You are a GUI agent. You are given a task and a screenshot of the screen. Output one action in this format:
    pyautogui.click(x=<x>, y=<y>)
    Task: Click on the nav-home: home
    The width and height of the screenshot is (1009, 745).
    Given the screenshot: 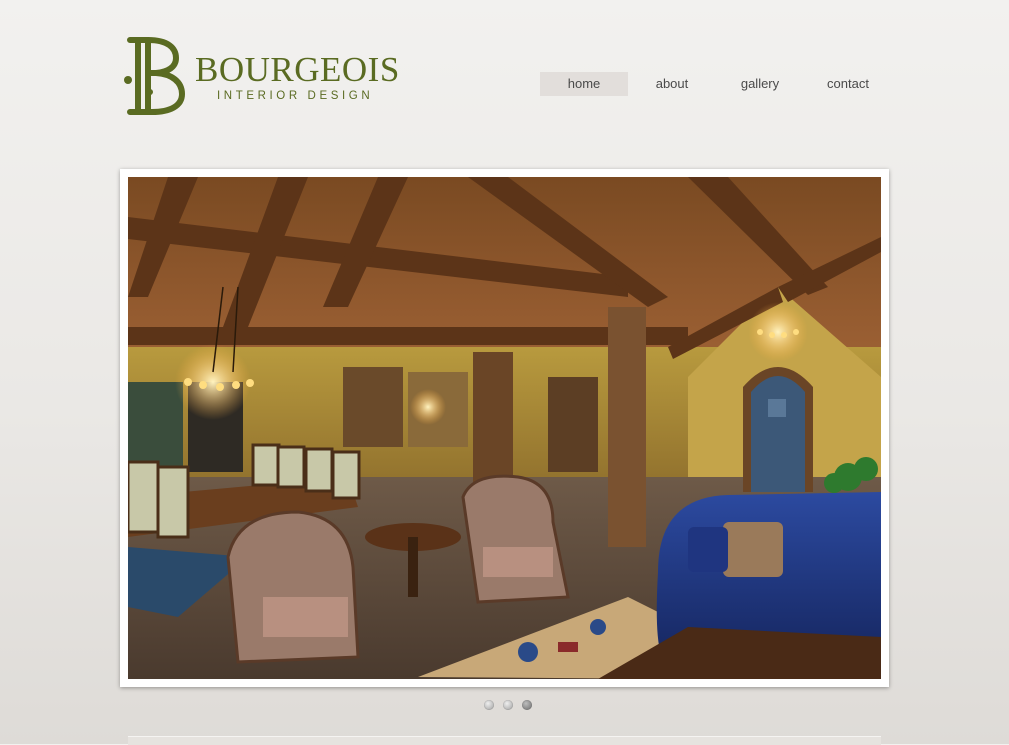 What is the action you would take?
    pyautogui.click(x=584, y=84)
    